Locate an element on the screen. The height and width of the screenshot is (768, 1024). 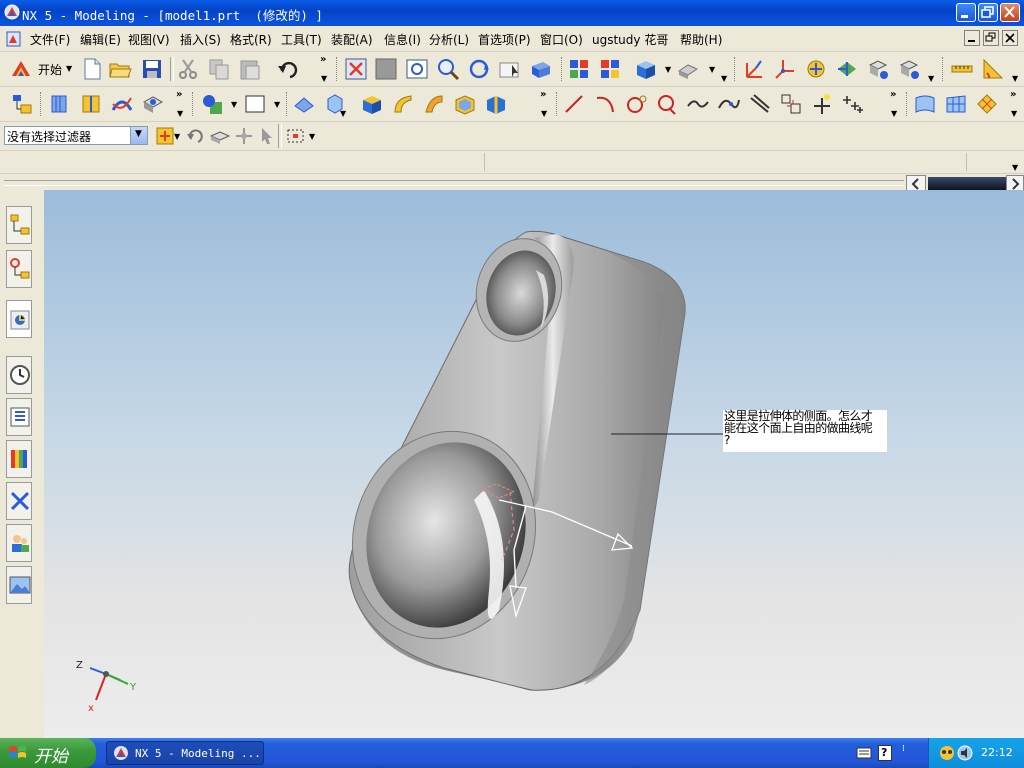
sweep-icon is located at coordinates (122, 104).